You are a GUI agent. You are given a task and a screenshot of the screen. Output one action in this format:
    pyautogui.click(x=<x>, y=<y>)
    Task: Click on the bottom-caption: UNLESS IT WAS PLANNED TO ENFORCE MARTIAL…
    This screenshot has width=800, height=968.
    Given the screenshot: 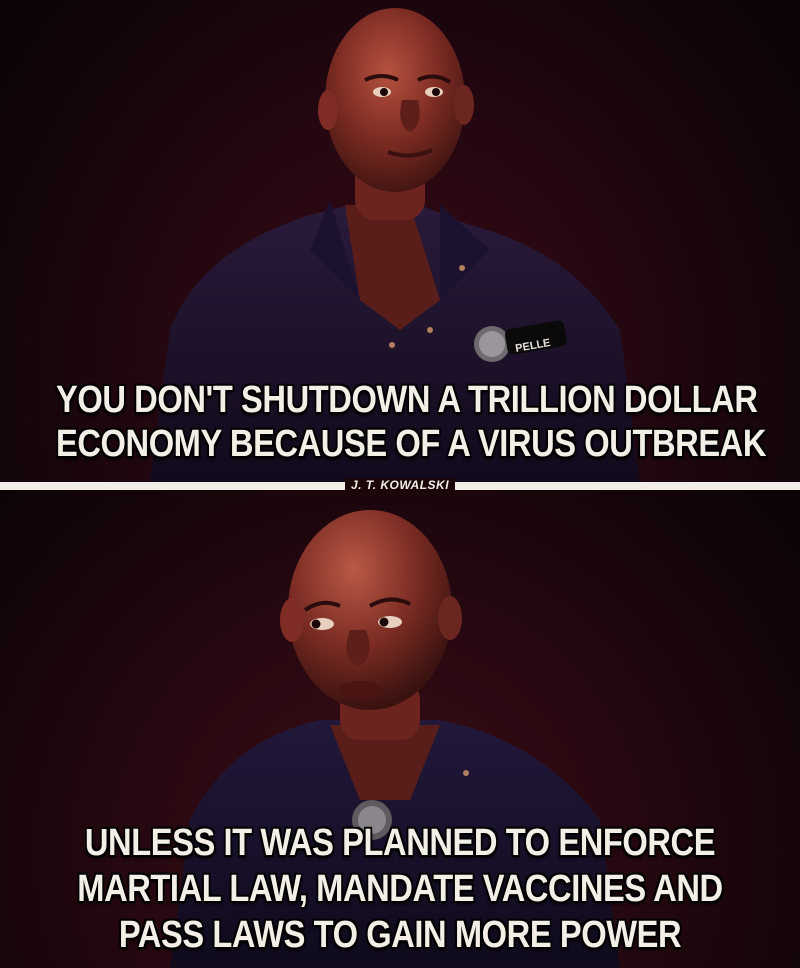 What is the action you would take?
    pyautogui.click(x=400, y=889)
    